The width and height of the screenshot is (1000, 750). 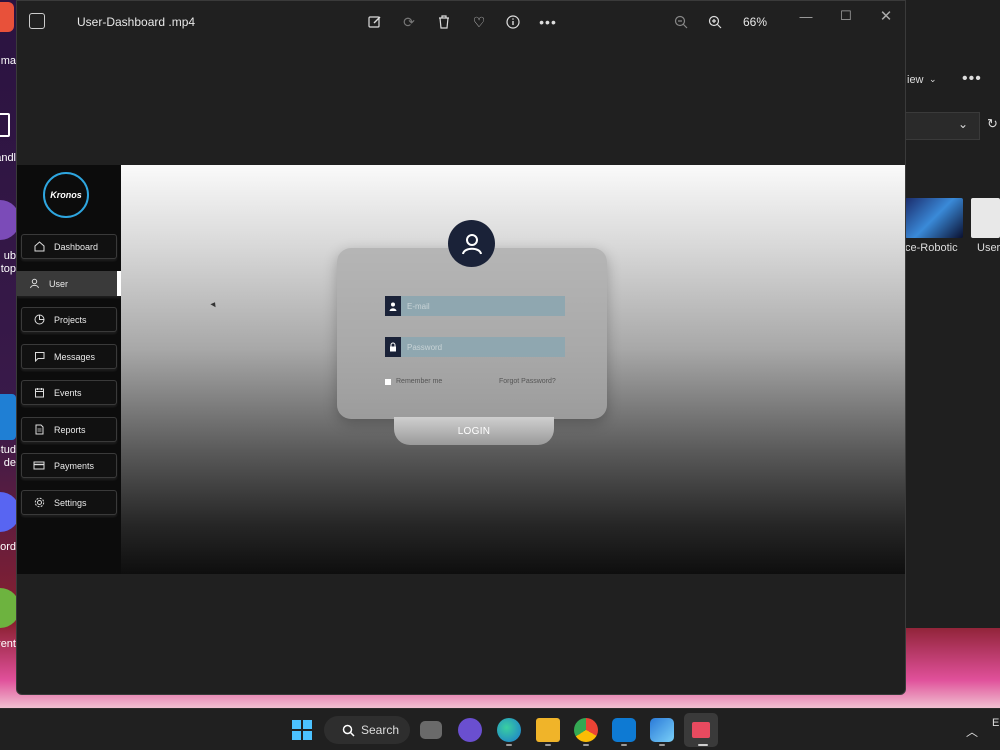 What do you see at coordinates (715, 22) in the screenshot?
I see `zoom-in-icon` at bounding box center [715, 22].